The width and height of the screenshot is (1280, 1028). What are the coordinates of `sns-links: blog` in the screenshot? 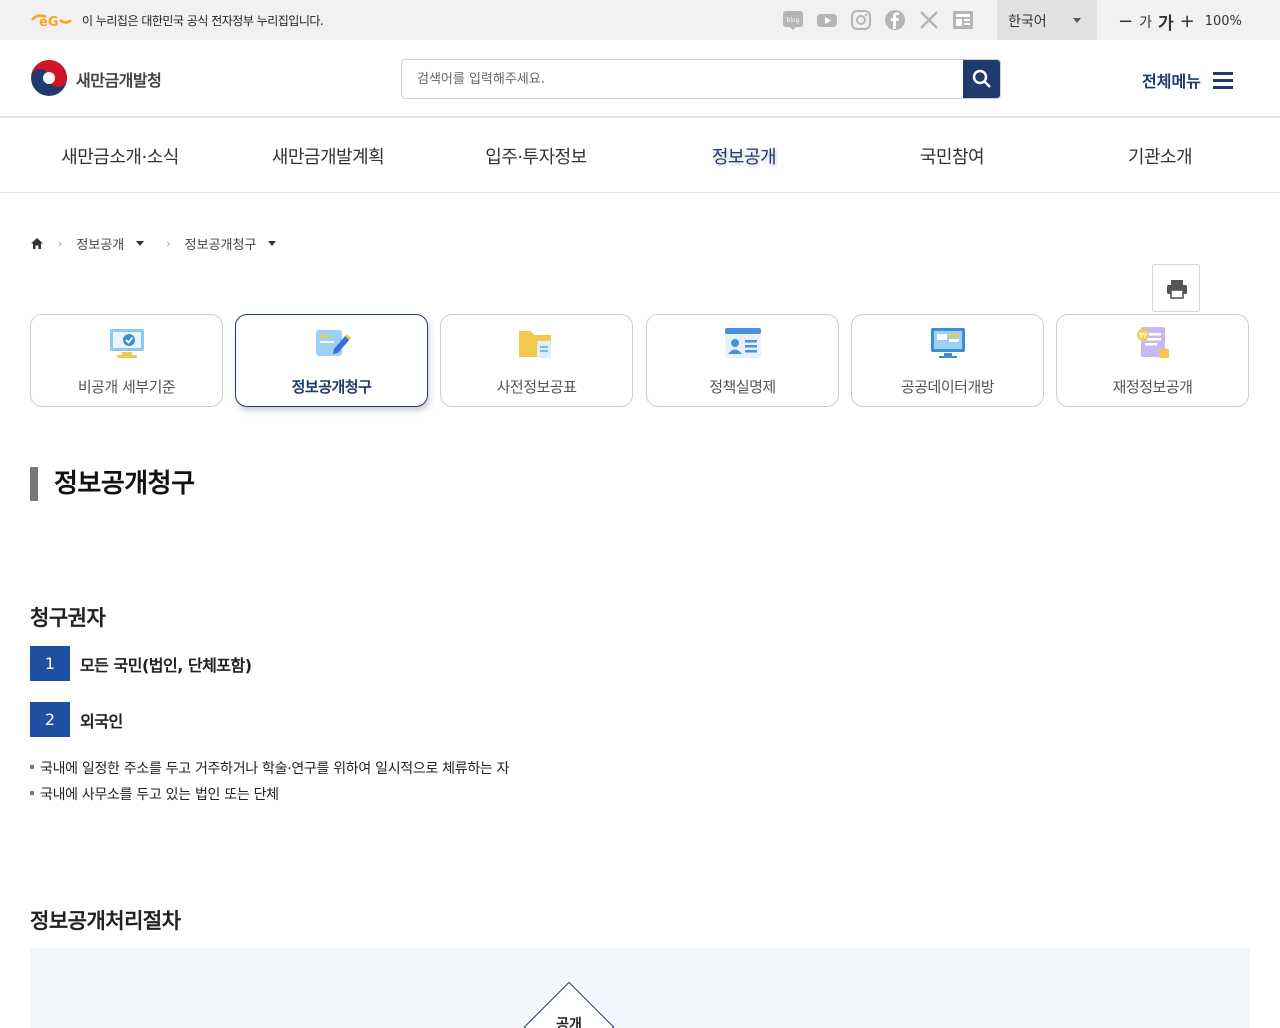 It's located at (878, 20).